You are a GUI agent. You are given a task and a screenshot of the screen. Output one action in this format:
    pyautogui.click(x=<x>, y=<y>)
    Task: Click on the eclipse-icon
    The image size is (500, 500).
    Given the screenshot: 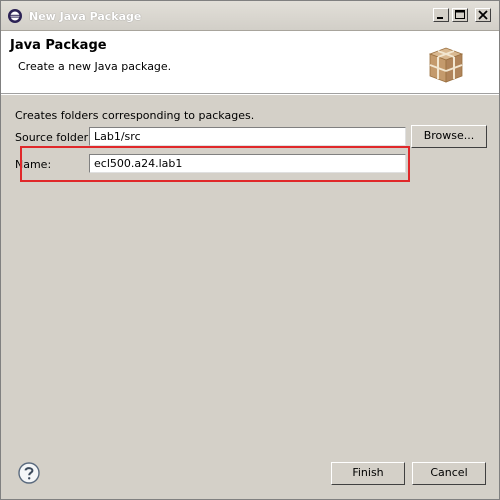 What is the action you would take?
    pyautogui.click(x=15, y=16)
    